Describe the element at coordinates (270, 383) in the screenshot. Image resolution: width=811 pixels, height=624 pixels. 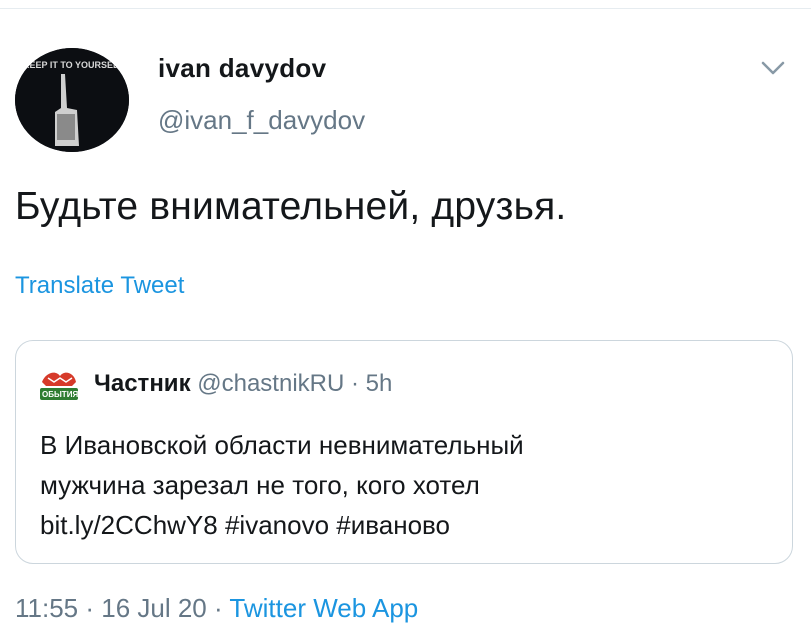
I see `quoted-author-handle: @chastnikRU` at that location.